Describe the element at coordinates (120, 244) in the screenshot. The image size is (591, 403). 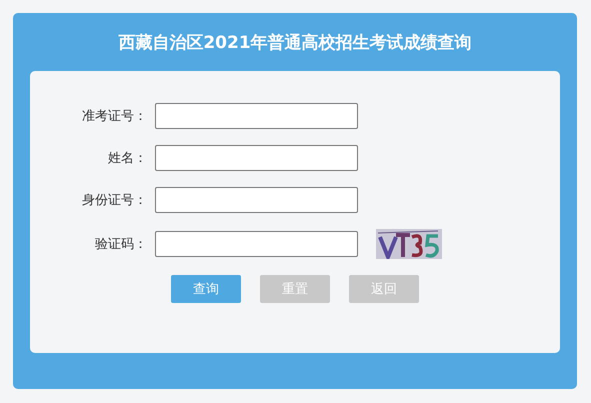
I see `field-label: 验证码：` at that location.